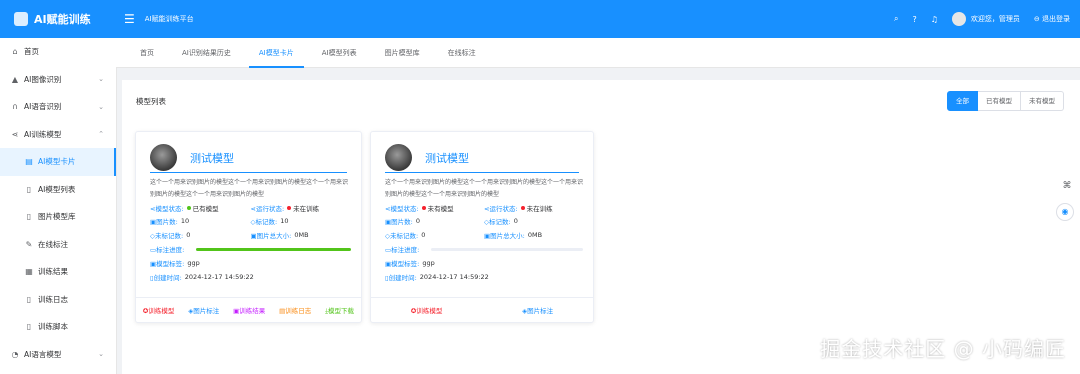  I want to click on sidebar-item-label: AI模型列表, so click(57, 189).